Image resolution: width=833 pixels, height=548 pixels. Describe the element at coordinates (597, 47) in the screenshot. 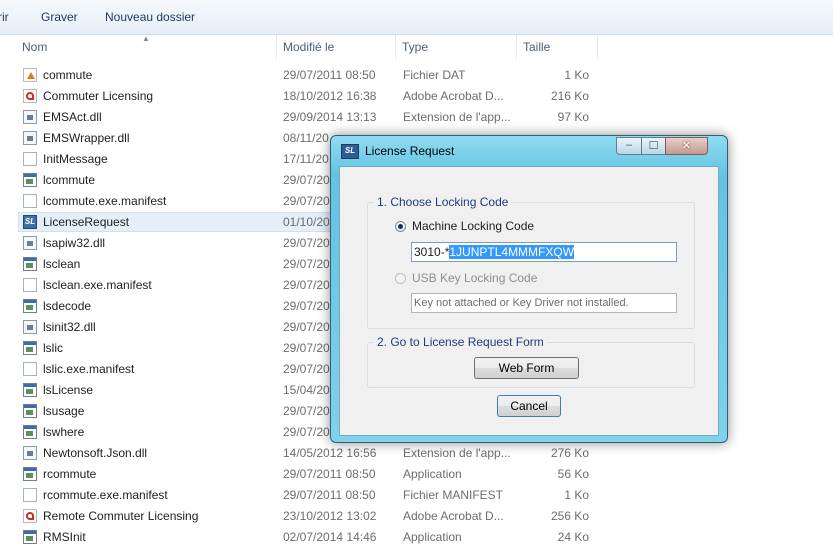

I see `column-divider` at that location.